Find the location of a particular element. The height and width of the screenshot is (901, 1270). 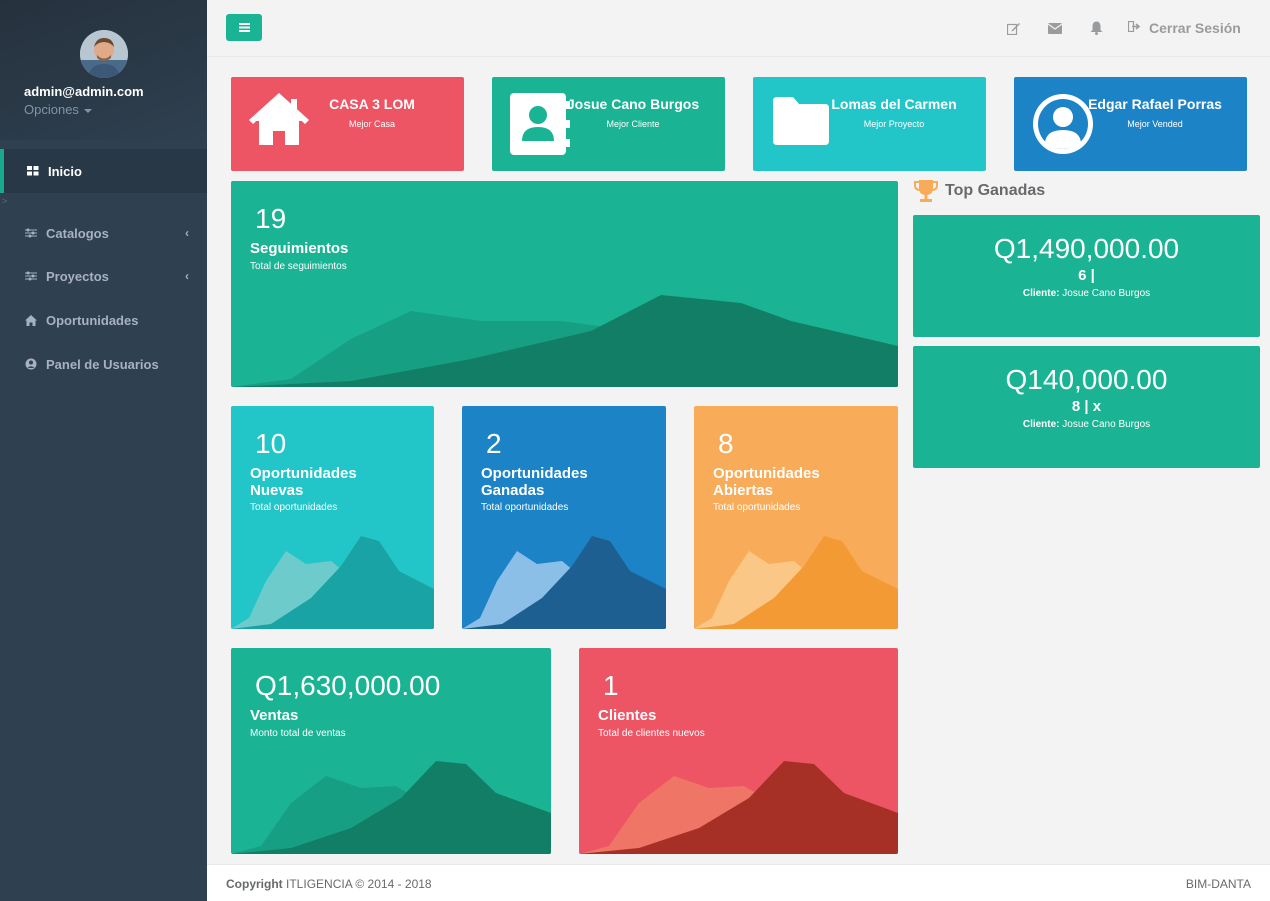

footer-brand: BIM-DANTA is located at coordinates (1218, 884).